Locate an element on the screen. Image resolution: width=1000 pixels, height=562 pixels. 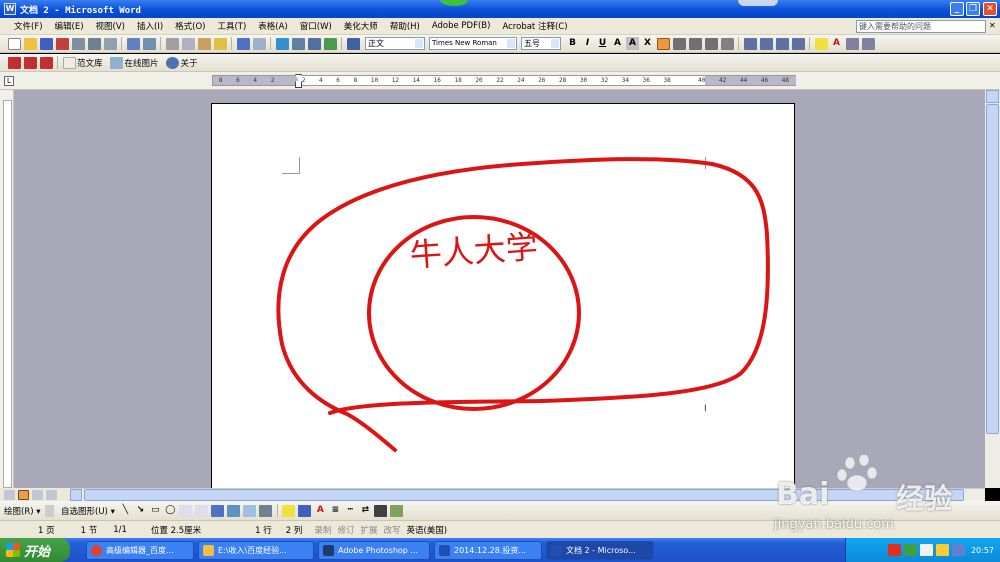
char-shading-icon: A is located at coordinates (632, 43).